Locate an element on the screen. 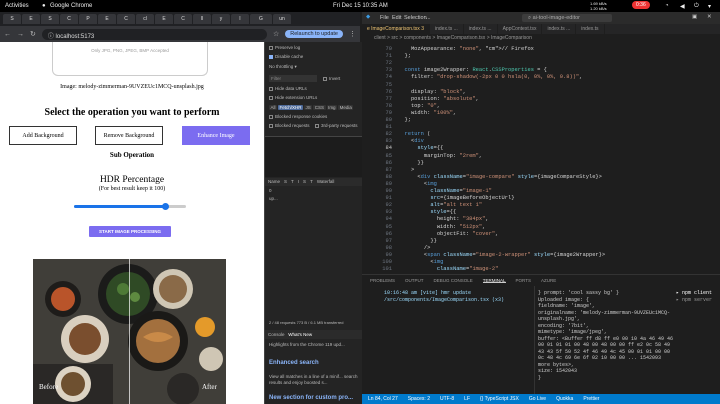  column-header: T is located at coordinates (311, 181).